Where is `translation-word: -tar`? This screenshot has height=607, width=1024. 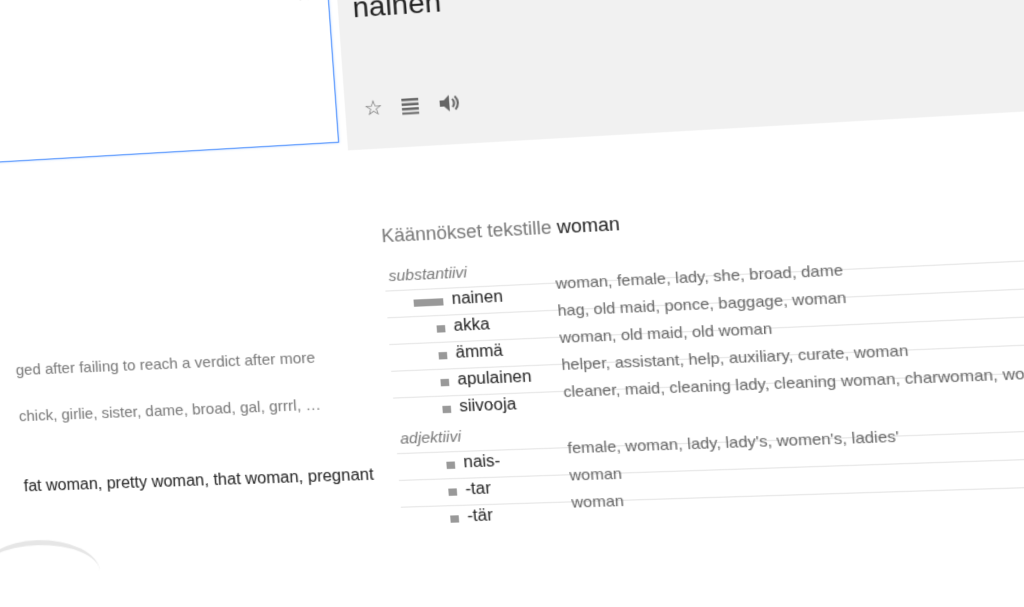
translation-word: -tar is located at coordinates (478, 489).